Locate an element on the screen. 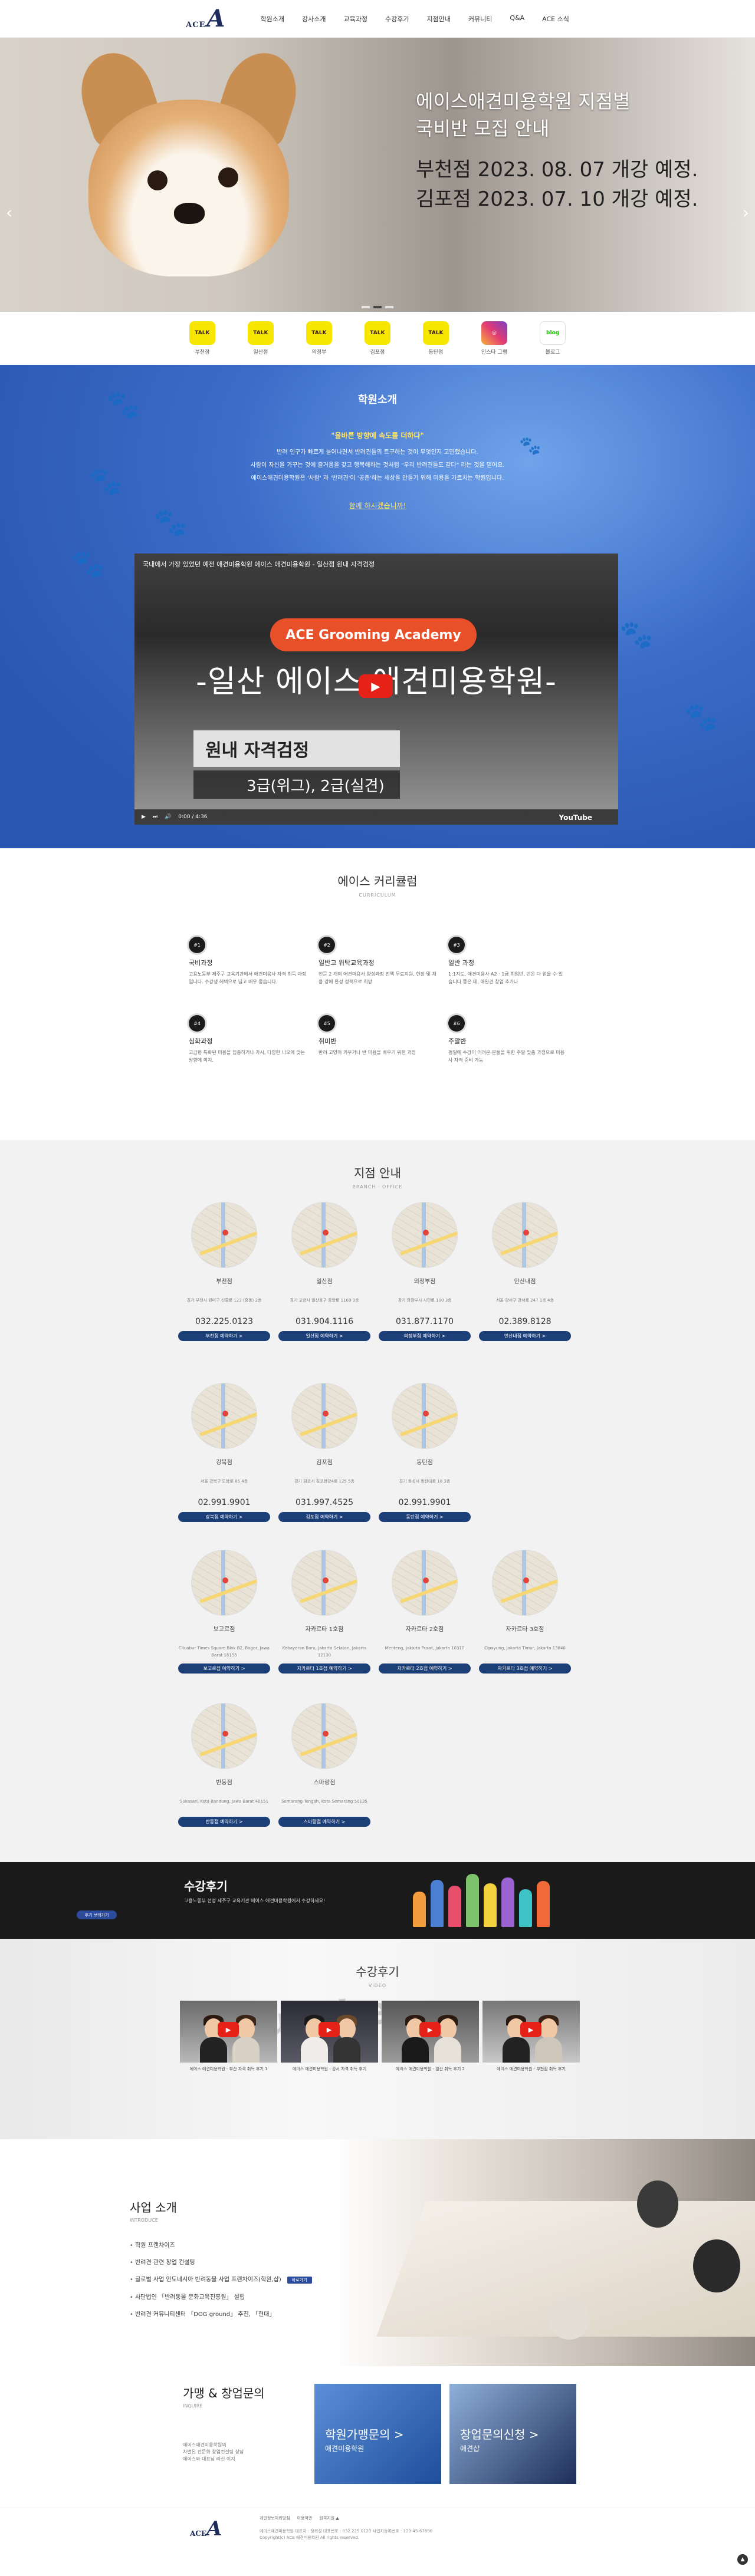 The image size is (755, 2576). nav-item-about: 학원소개 is located at coordinates (272, 19).